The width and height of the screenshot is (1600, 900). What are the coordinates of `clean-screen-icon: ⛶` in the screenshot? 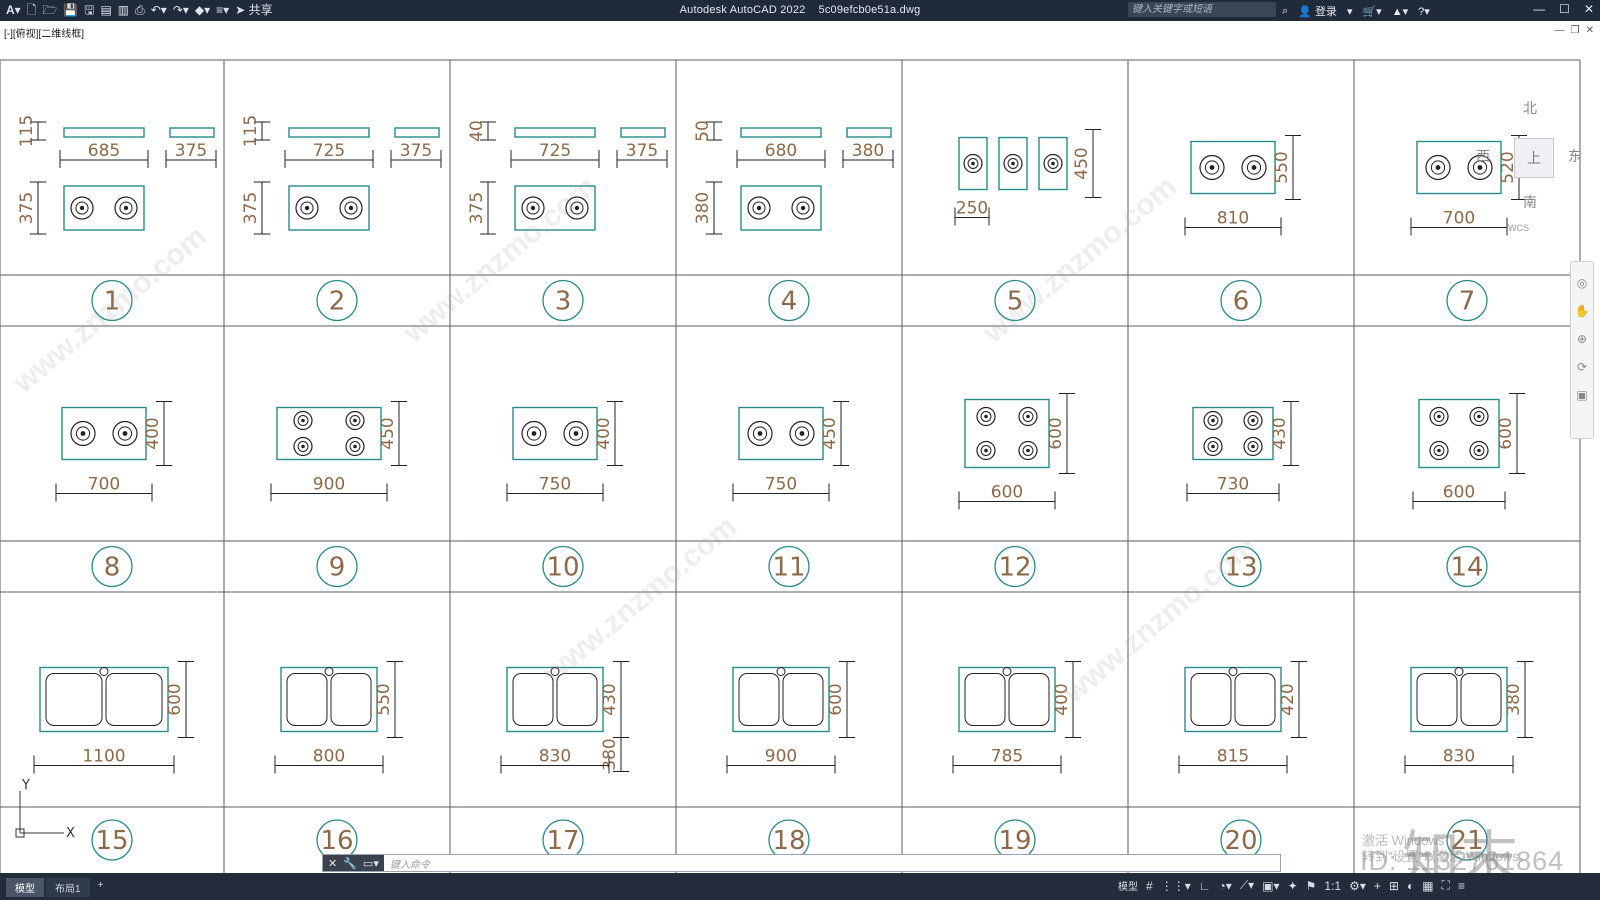 It's located at (1446, 885).